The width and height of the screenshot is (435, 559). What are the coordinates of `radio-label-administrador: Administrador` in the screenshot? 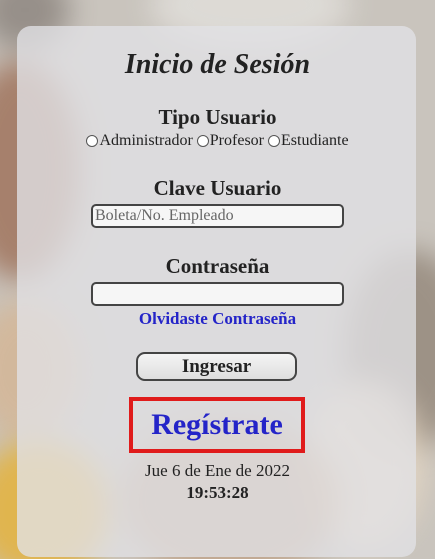 It's located at (146, 140).